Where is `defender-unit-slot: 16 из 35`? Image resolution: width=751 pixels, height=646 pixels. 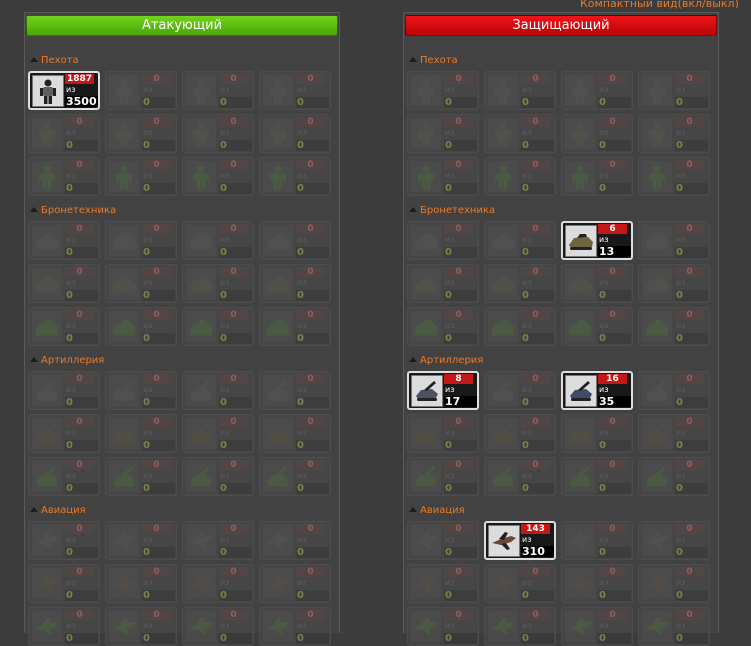
defender-unit-slot: 16 из 35 is located at coordinates (597, 390).